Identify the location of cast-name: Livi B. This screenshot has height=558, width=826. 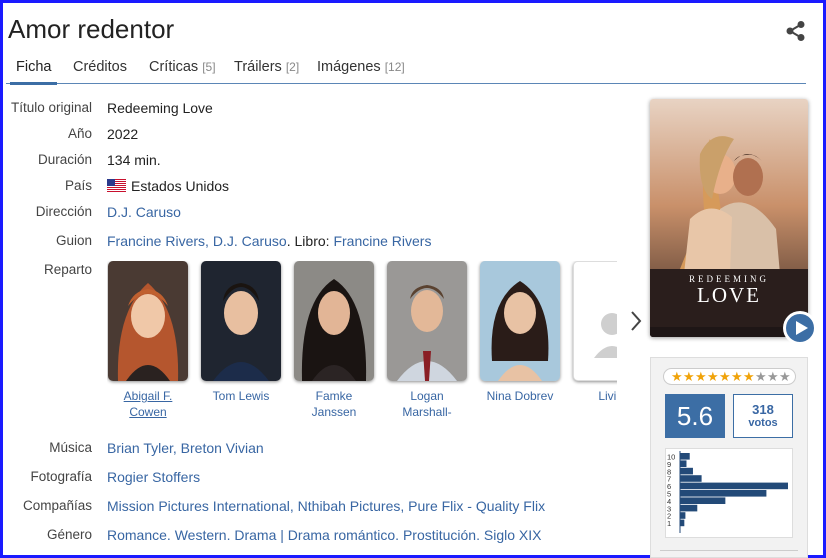
(607, 396).